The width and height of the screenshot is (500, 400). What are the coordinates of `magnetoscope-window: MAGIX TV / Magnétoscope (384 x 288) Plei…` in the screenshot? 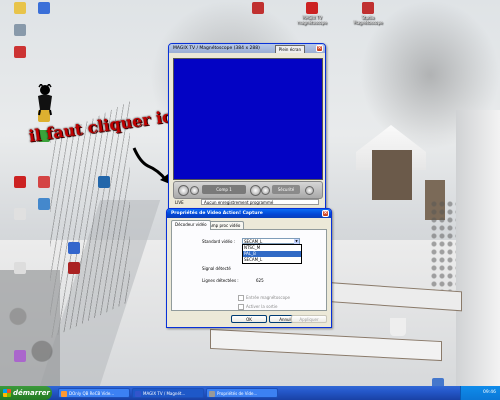 It's located at (247, 126).